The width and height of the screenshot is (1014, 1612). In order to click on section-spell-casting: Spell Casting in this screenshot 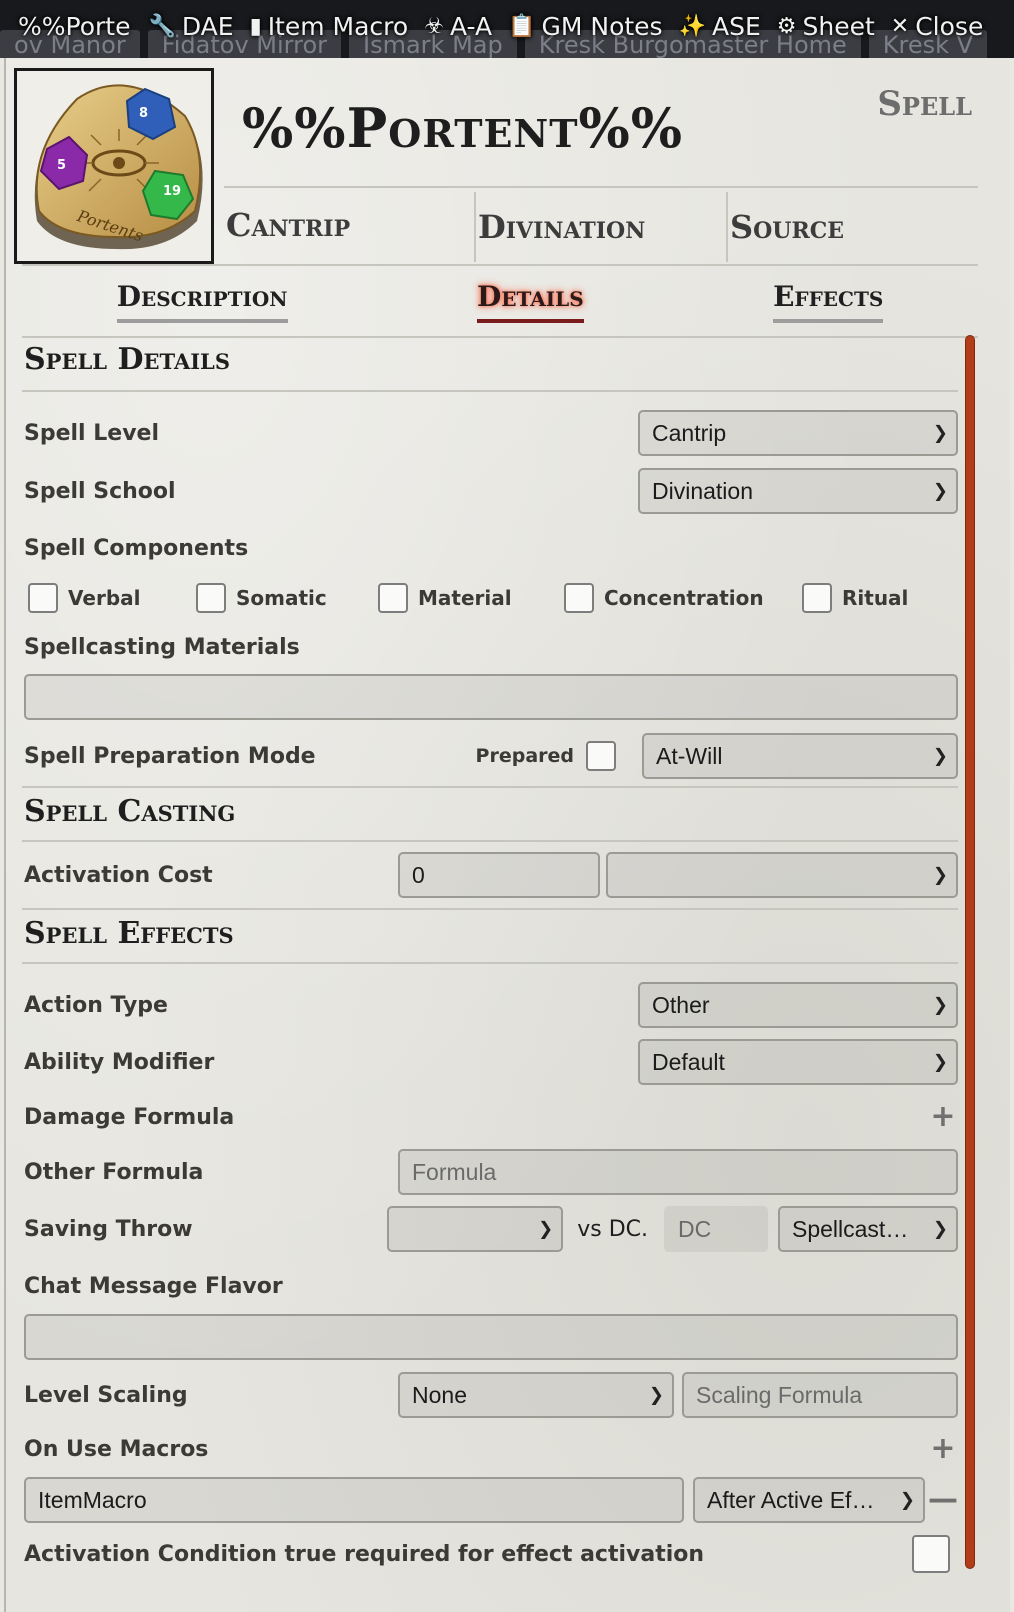, I will do `click(490, 815)`.